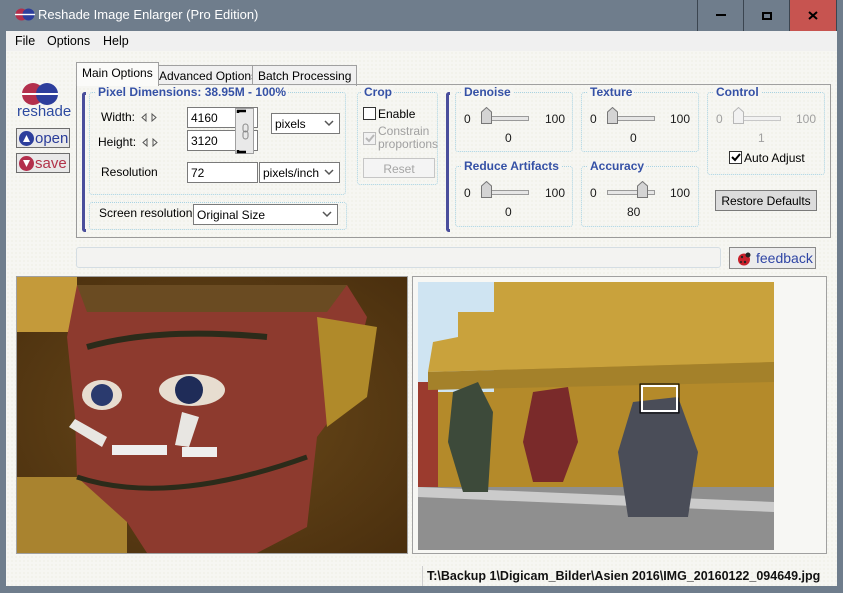  I want to click on resolution-label: Resolution, so click(129, 172).